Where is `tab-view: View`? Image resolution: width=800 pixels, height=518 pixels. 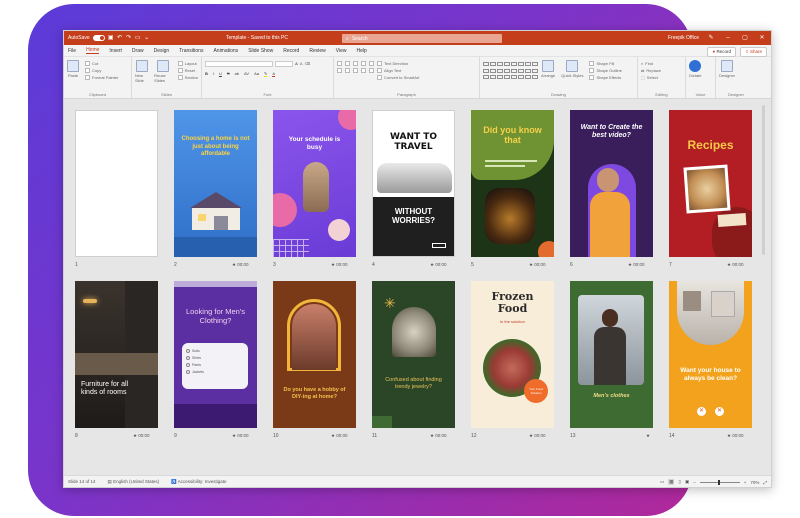
tab-view: View is located at coordinates (341, 51).